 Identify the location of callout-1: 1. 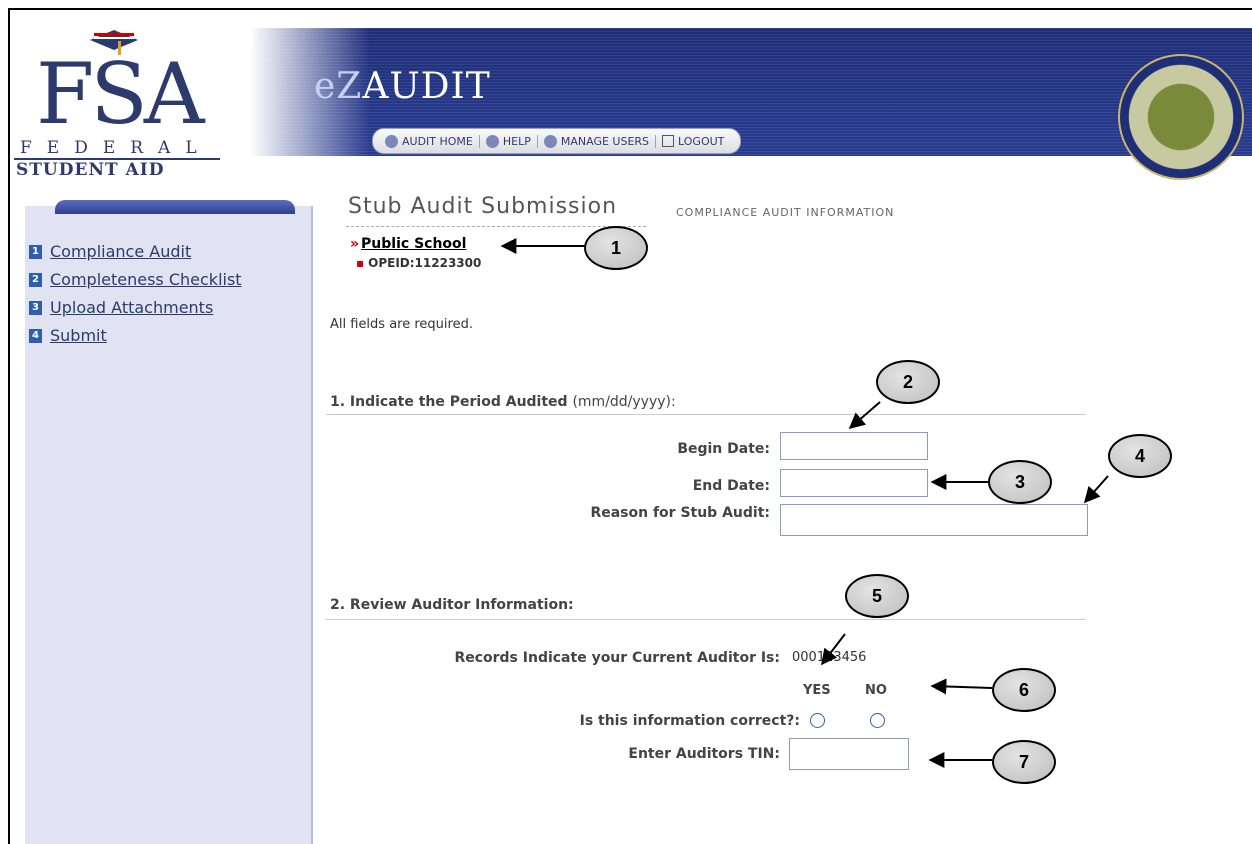
(616, 248).